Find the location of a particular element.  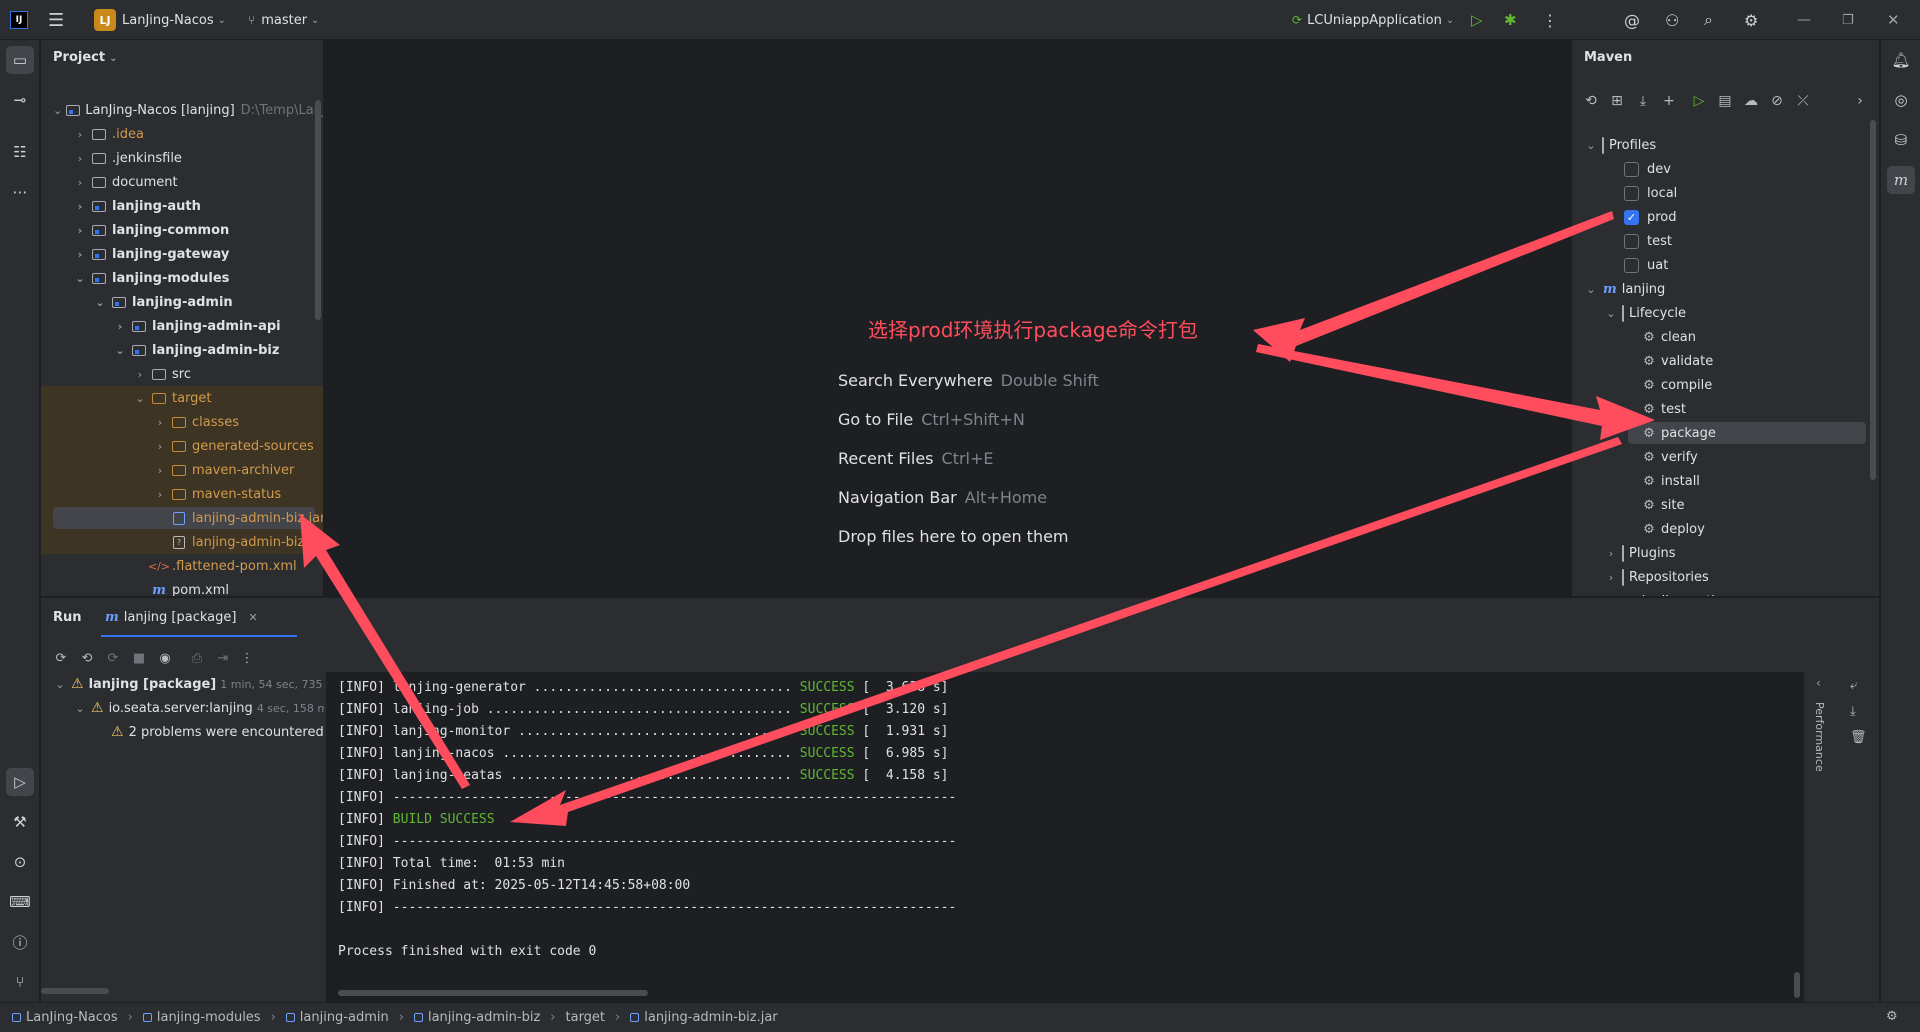

tree-item-idea: › .idea is located at coordinates (182, 134).